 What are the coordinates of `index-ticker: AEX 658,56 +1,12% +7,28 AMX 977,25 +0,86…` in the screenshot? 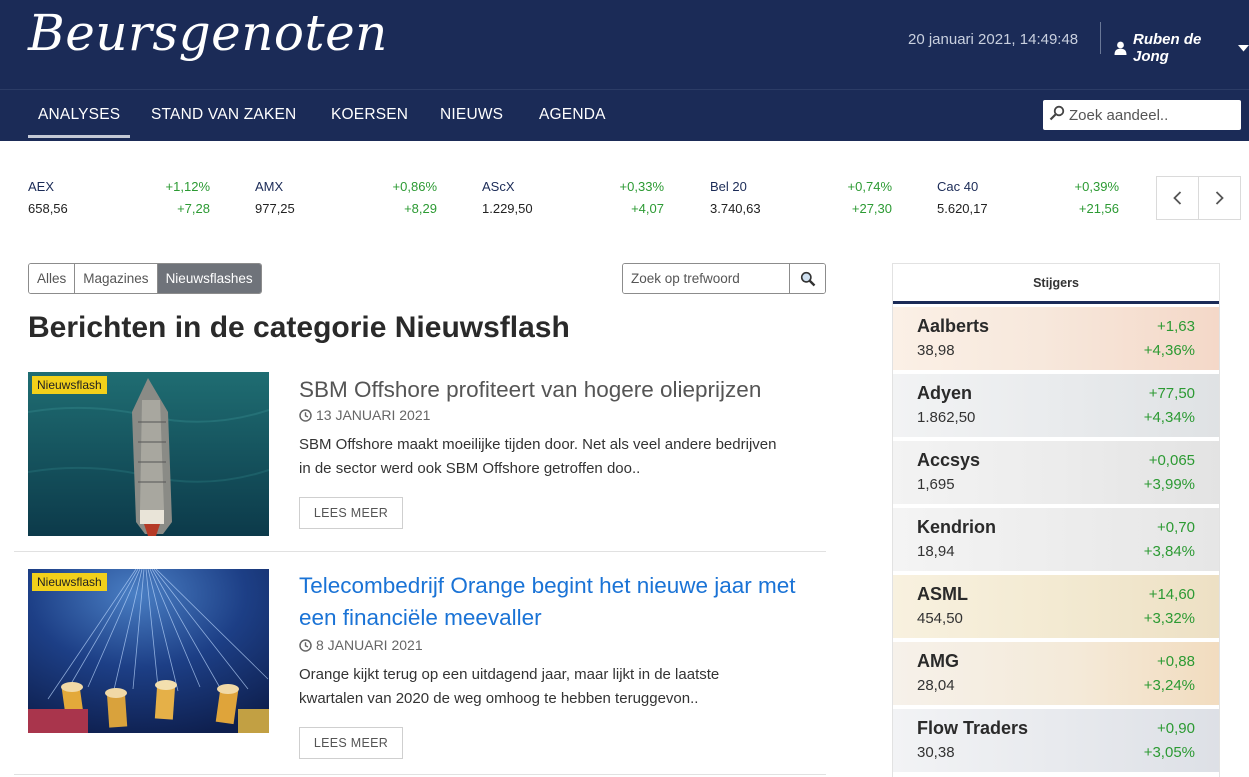 It's located at (624, 190).